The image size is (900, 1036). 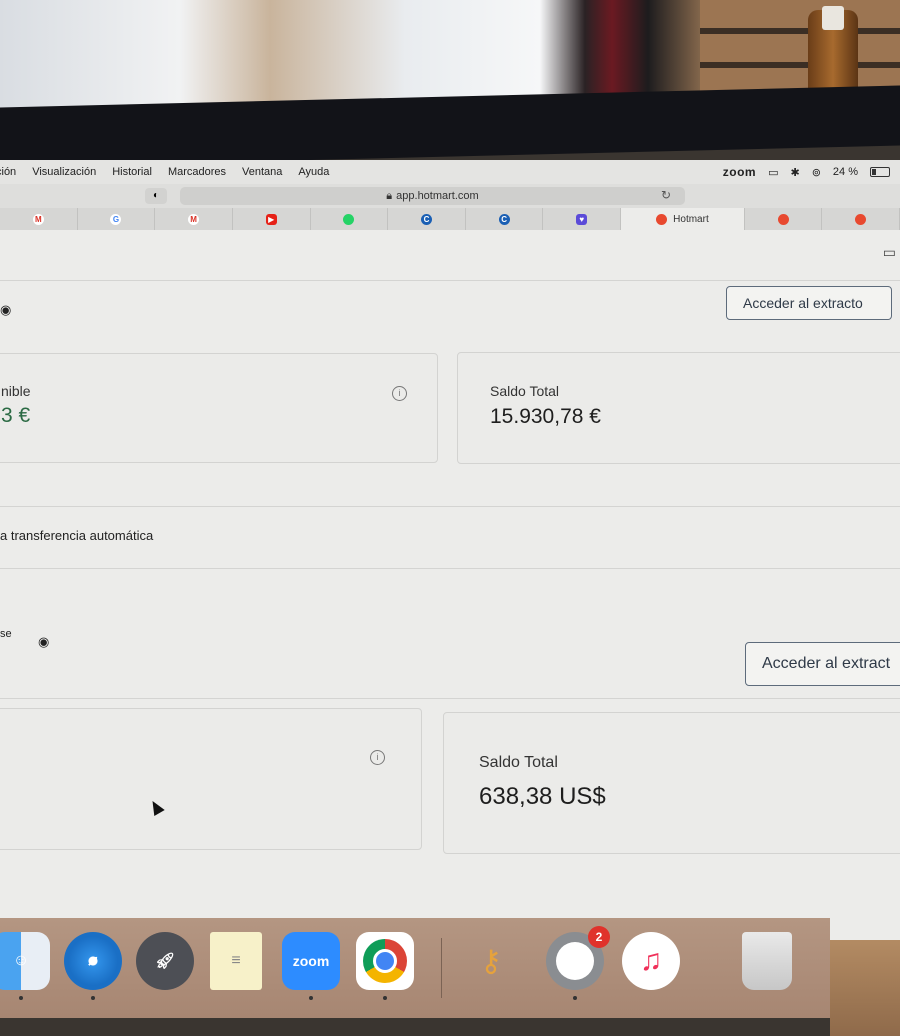 What do you see at coordinates (491, 961) in the screenshot?
I see `keychain-icon: ⚷` at bounding box center [491, 961].